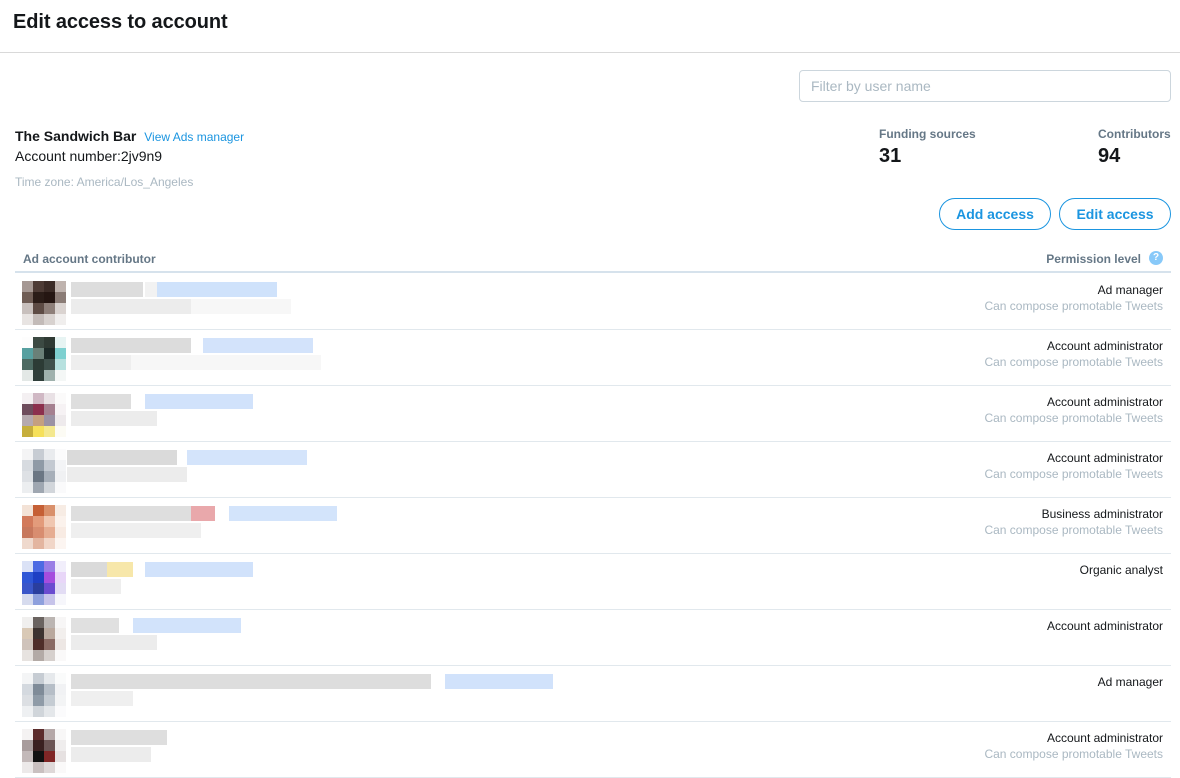 This screenshot has height=778, width=1180. I want to click on contributors-count: 94, so click(1109, 156).